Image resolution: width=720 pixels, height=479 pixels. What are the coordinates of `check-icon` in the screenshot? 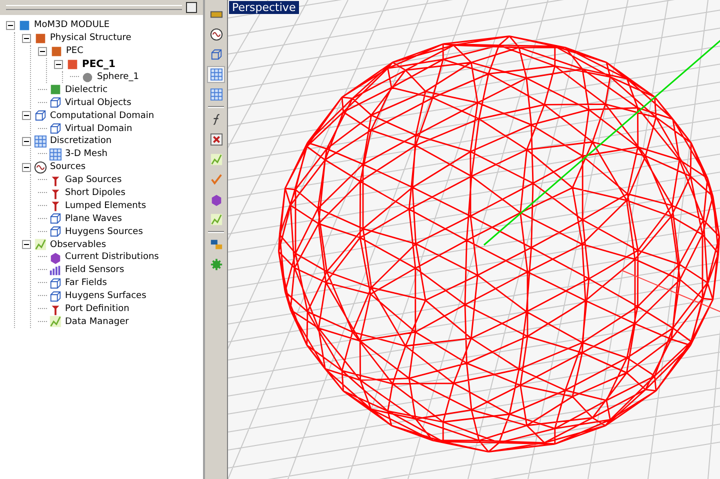 It's located at (216, 179).